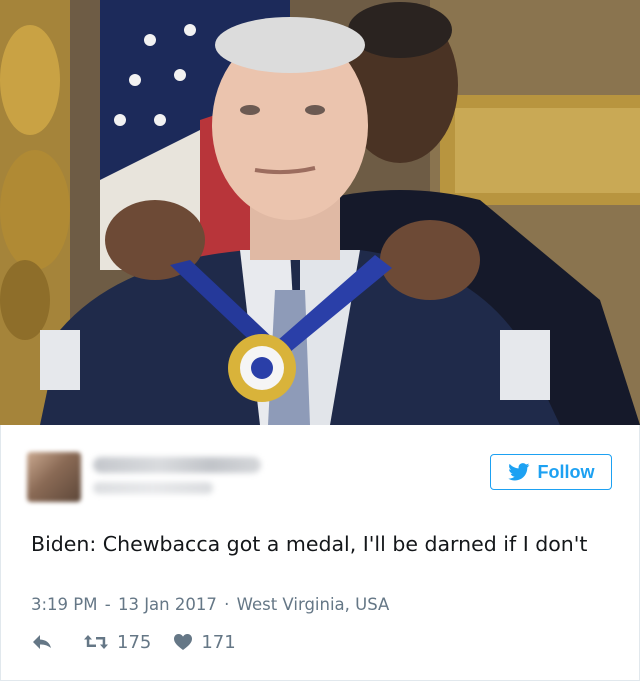 This screenshot has width=640, height=681. I want to click on twitter-bird-icon, so click(518, 472).